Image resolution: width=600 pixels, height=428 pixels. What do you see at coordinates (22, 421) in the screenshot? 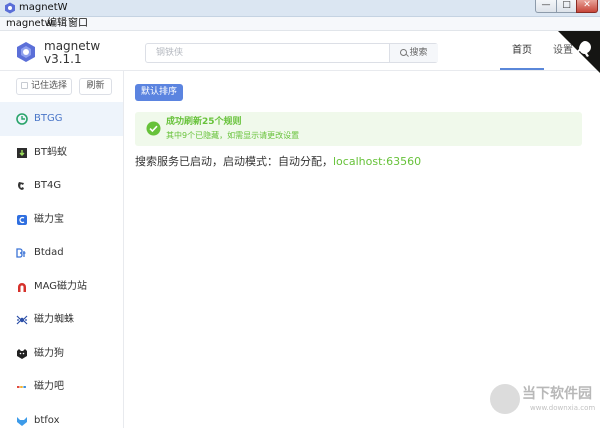
I see `btfox-icon` at bounding box center [22, 421].